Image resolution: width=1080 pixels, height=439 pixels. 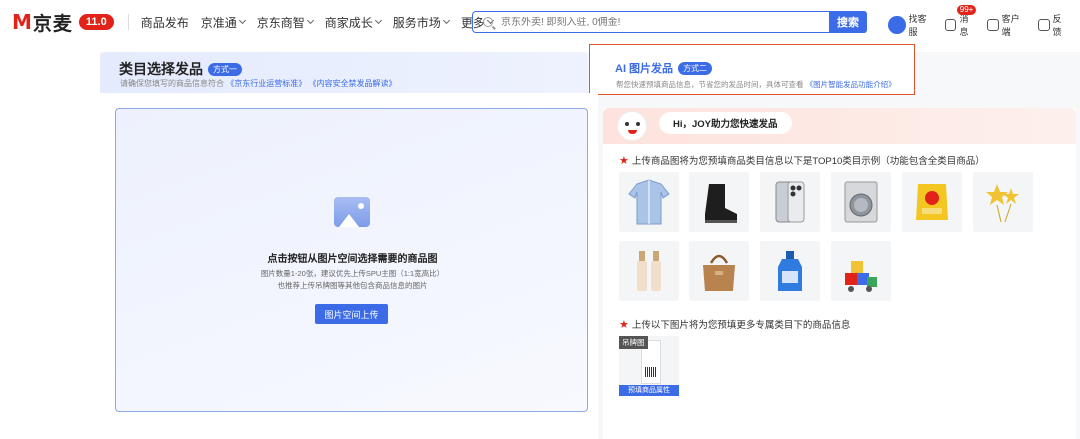 What do you see at coordinates (165, 22) in the screenshot?
I see `nav-item-publish: 商品发布` at bounding box center [165, 22].